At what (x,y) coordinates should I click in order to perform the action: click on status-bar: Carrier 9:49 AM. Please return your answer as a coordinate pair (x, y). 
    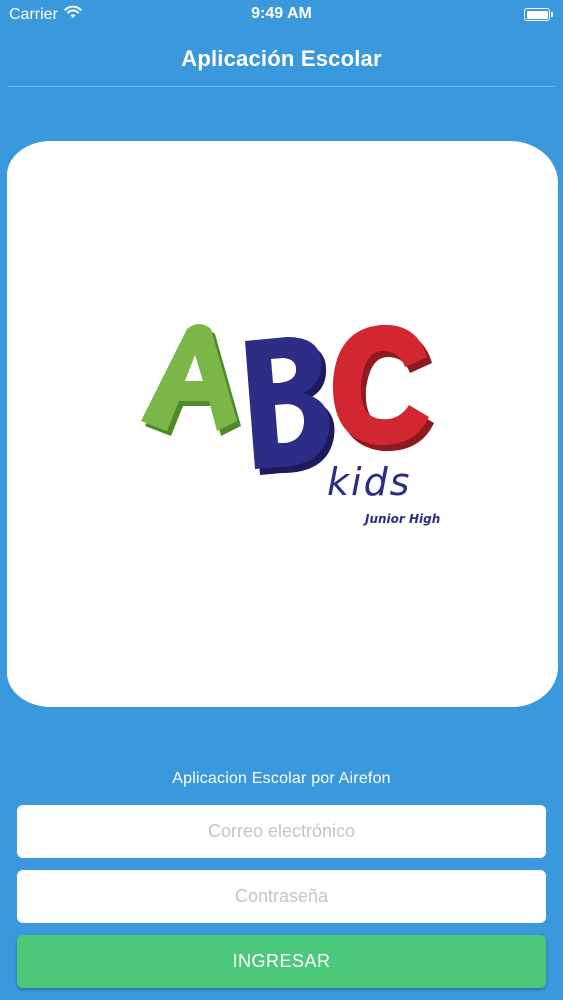
    Looking at the image, I should click on (281, 15).